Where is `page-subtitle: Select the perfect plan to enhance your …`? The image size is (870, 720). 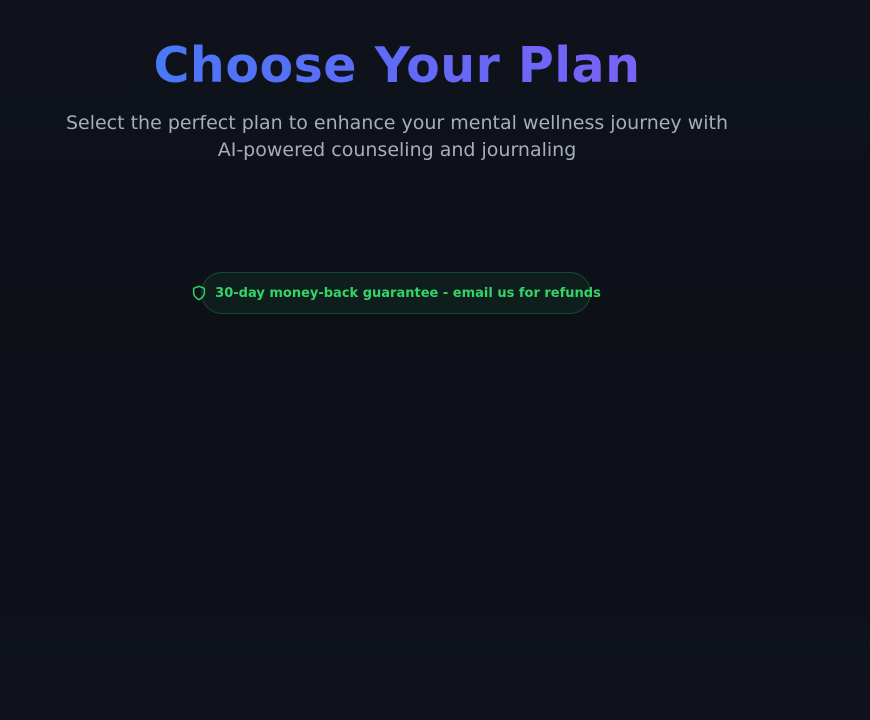
page-subtitle: Select the perfect plan to enhance your … is located at coordinates (397, 136).